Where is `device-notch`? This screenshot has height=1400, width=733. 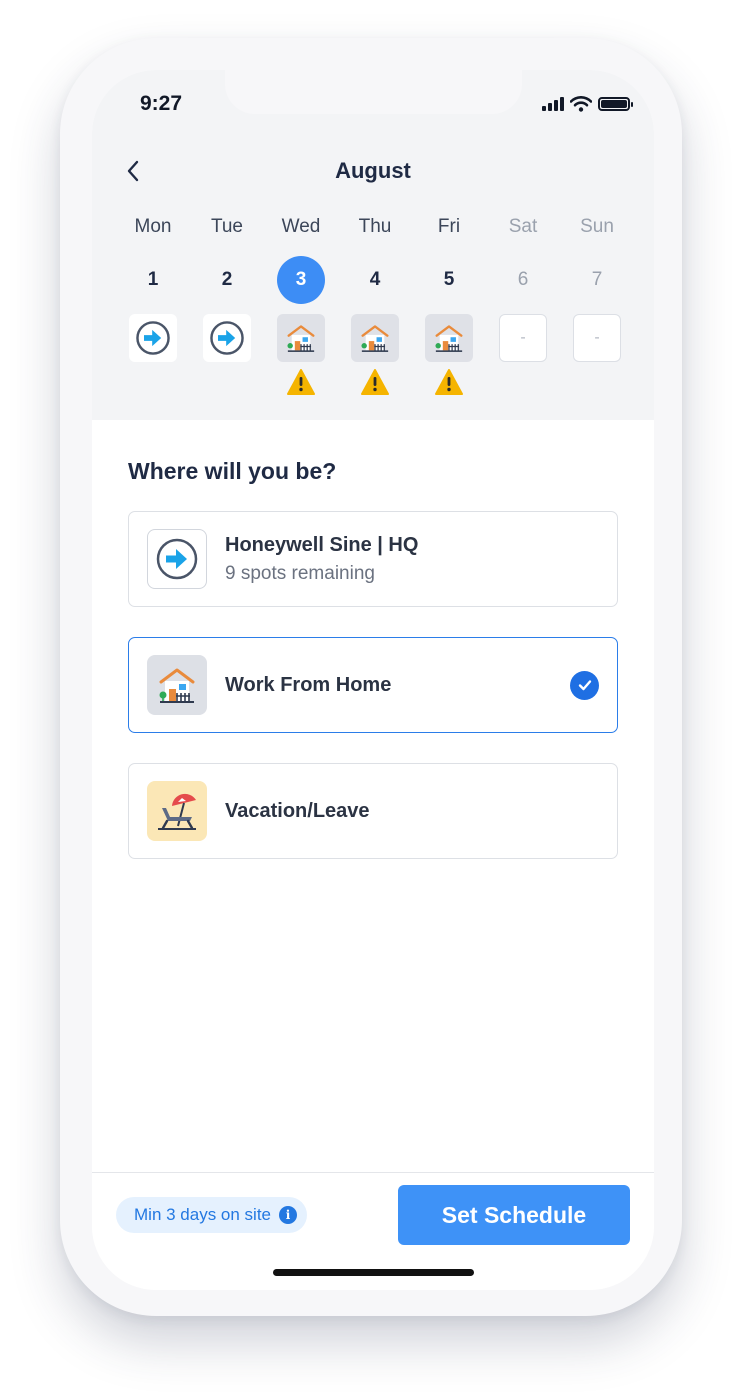 device-notch is located at coordinates (373, 92).